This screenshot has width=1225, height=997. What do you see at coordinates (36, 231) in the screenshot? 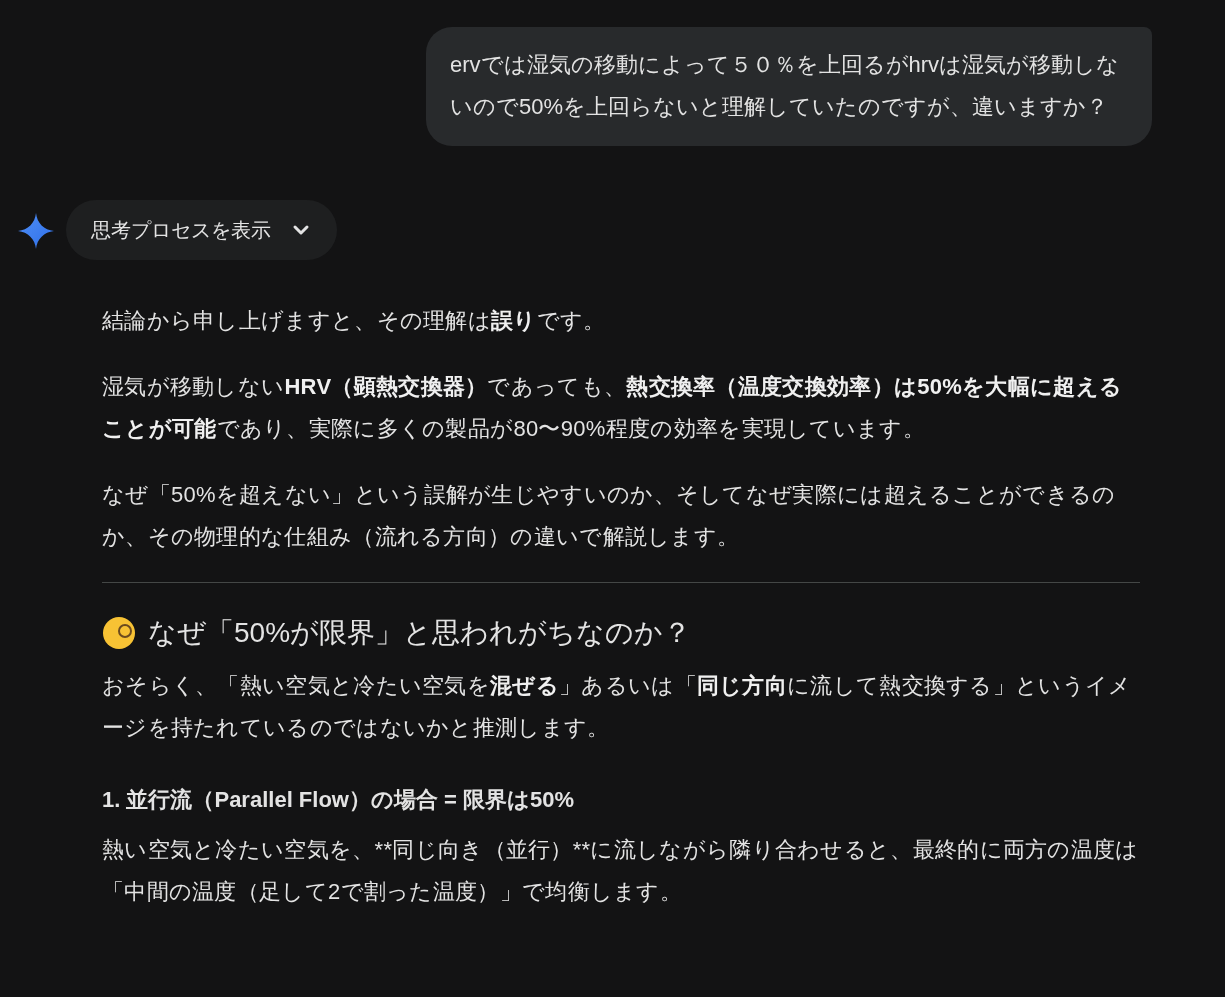
I see `sparkle-icon` at bounding box center [36, 231].